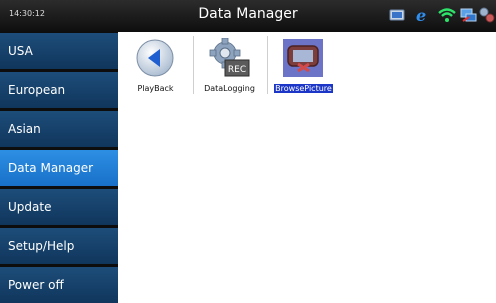  What do you see at coordinates (36, 285) in the screenshot?
I see `sidebar-item-label: Power off` at bounding box center [36, 285].